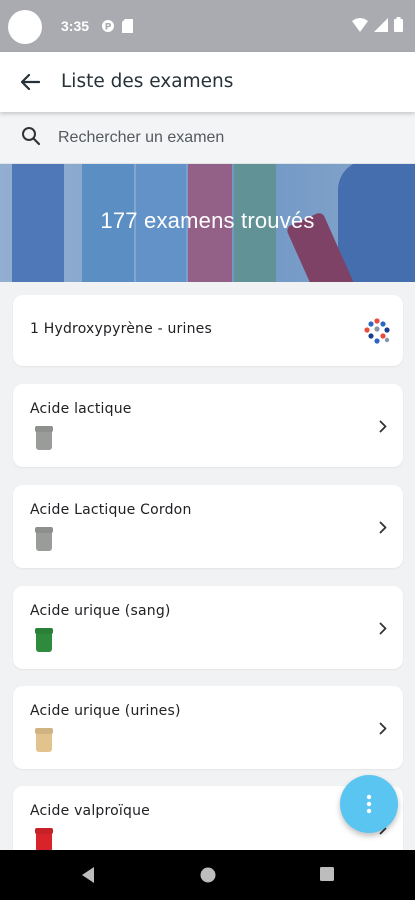  I want to click on nav-recents-button, so click(327, 876).